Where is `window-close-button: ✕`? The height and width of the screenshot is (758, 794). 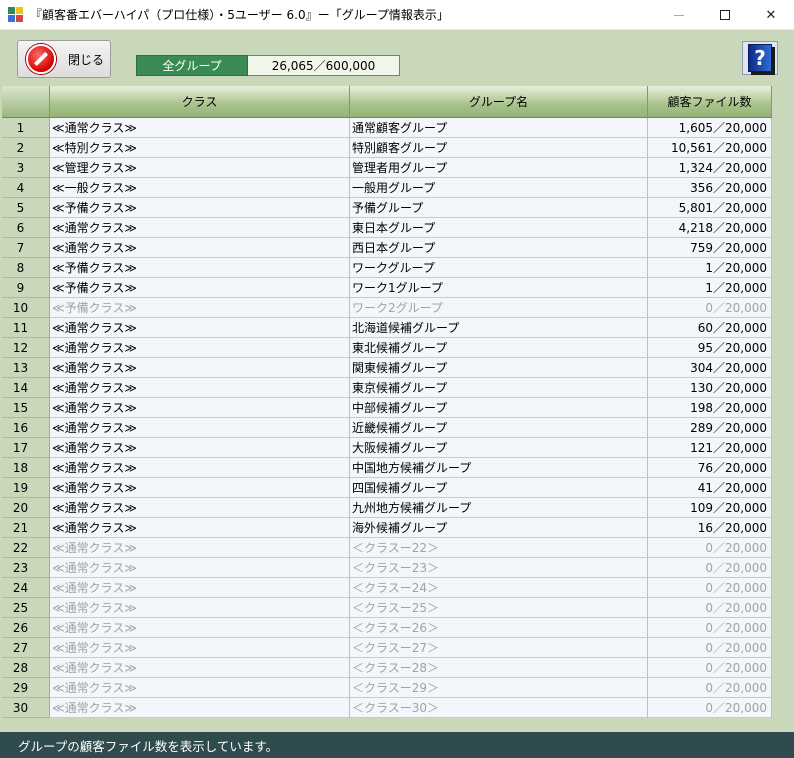
window-close-button: ✕ is located at coordinates (771, 15).